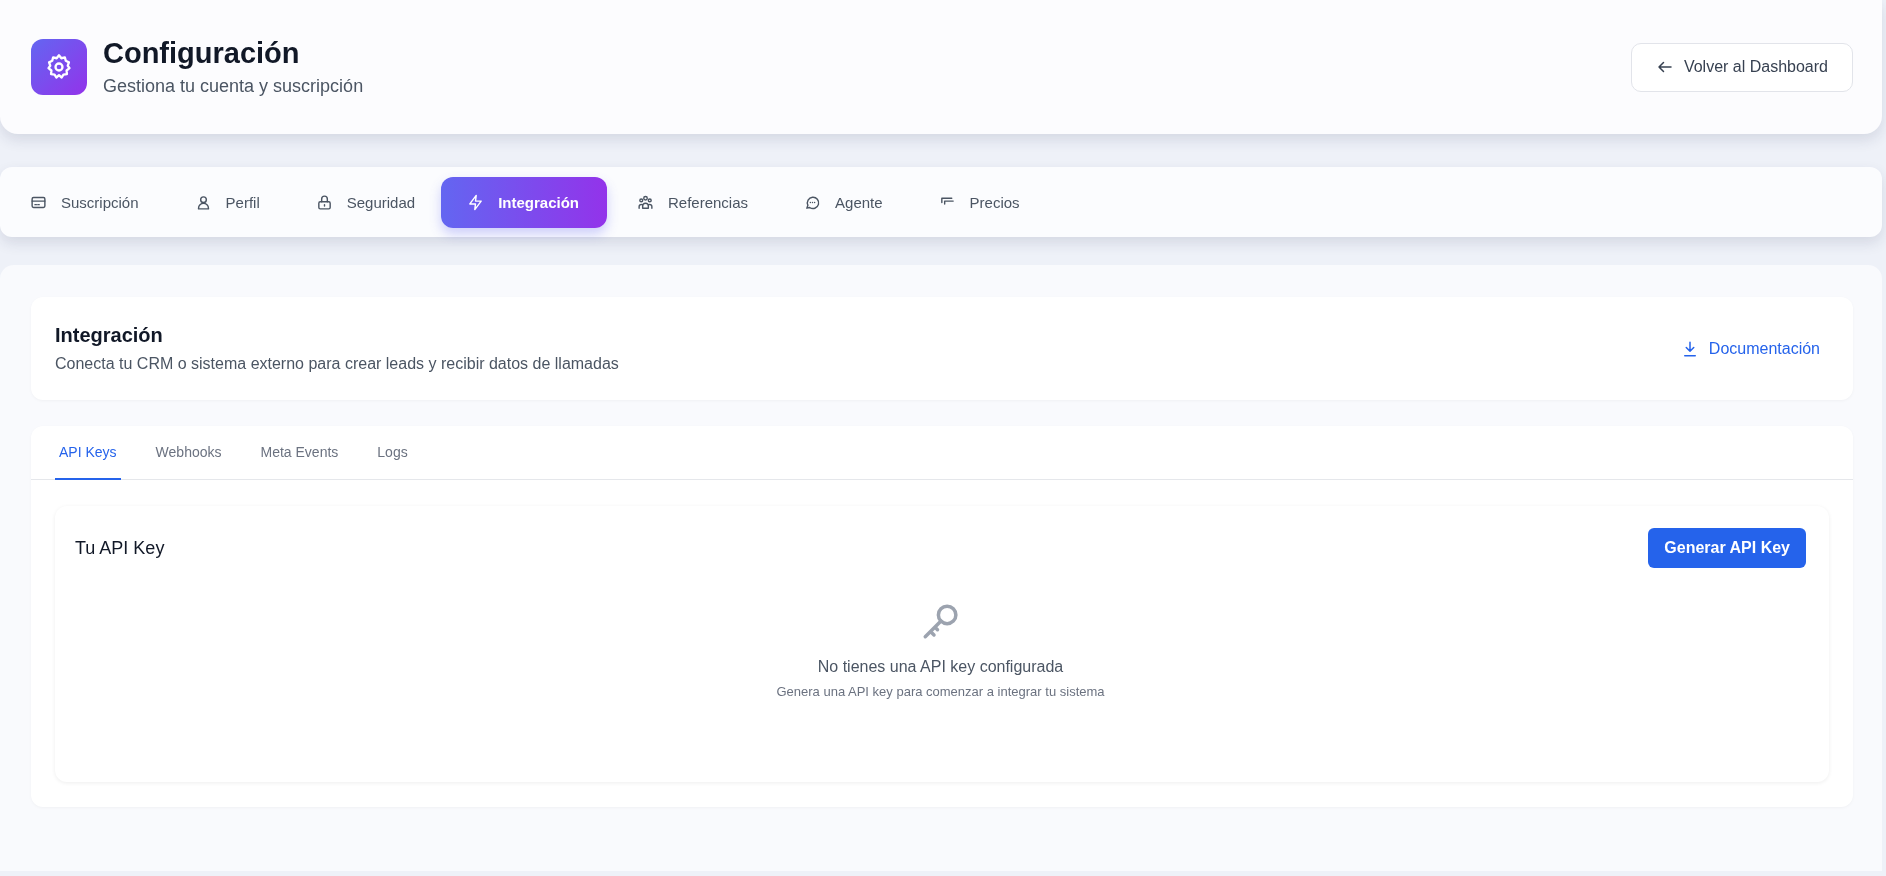 The height and width of the screenshot is (876, 1886). What do you see at coordinates (299, 453) in the screenshot?
I see `sub-tab: Meta Events` at bounding box center [299, 453].